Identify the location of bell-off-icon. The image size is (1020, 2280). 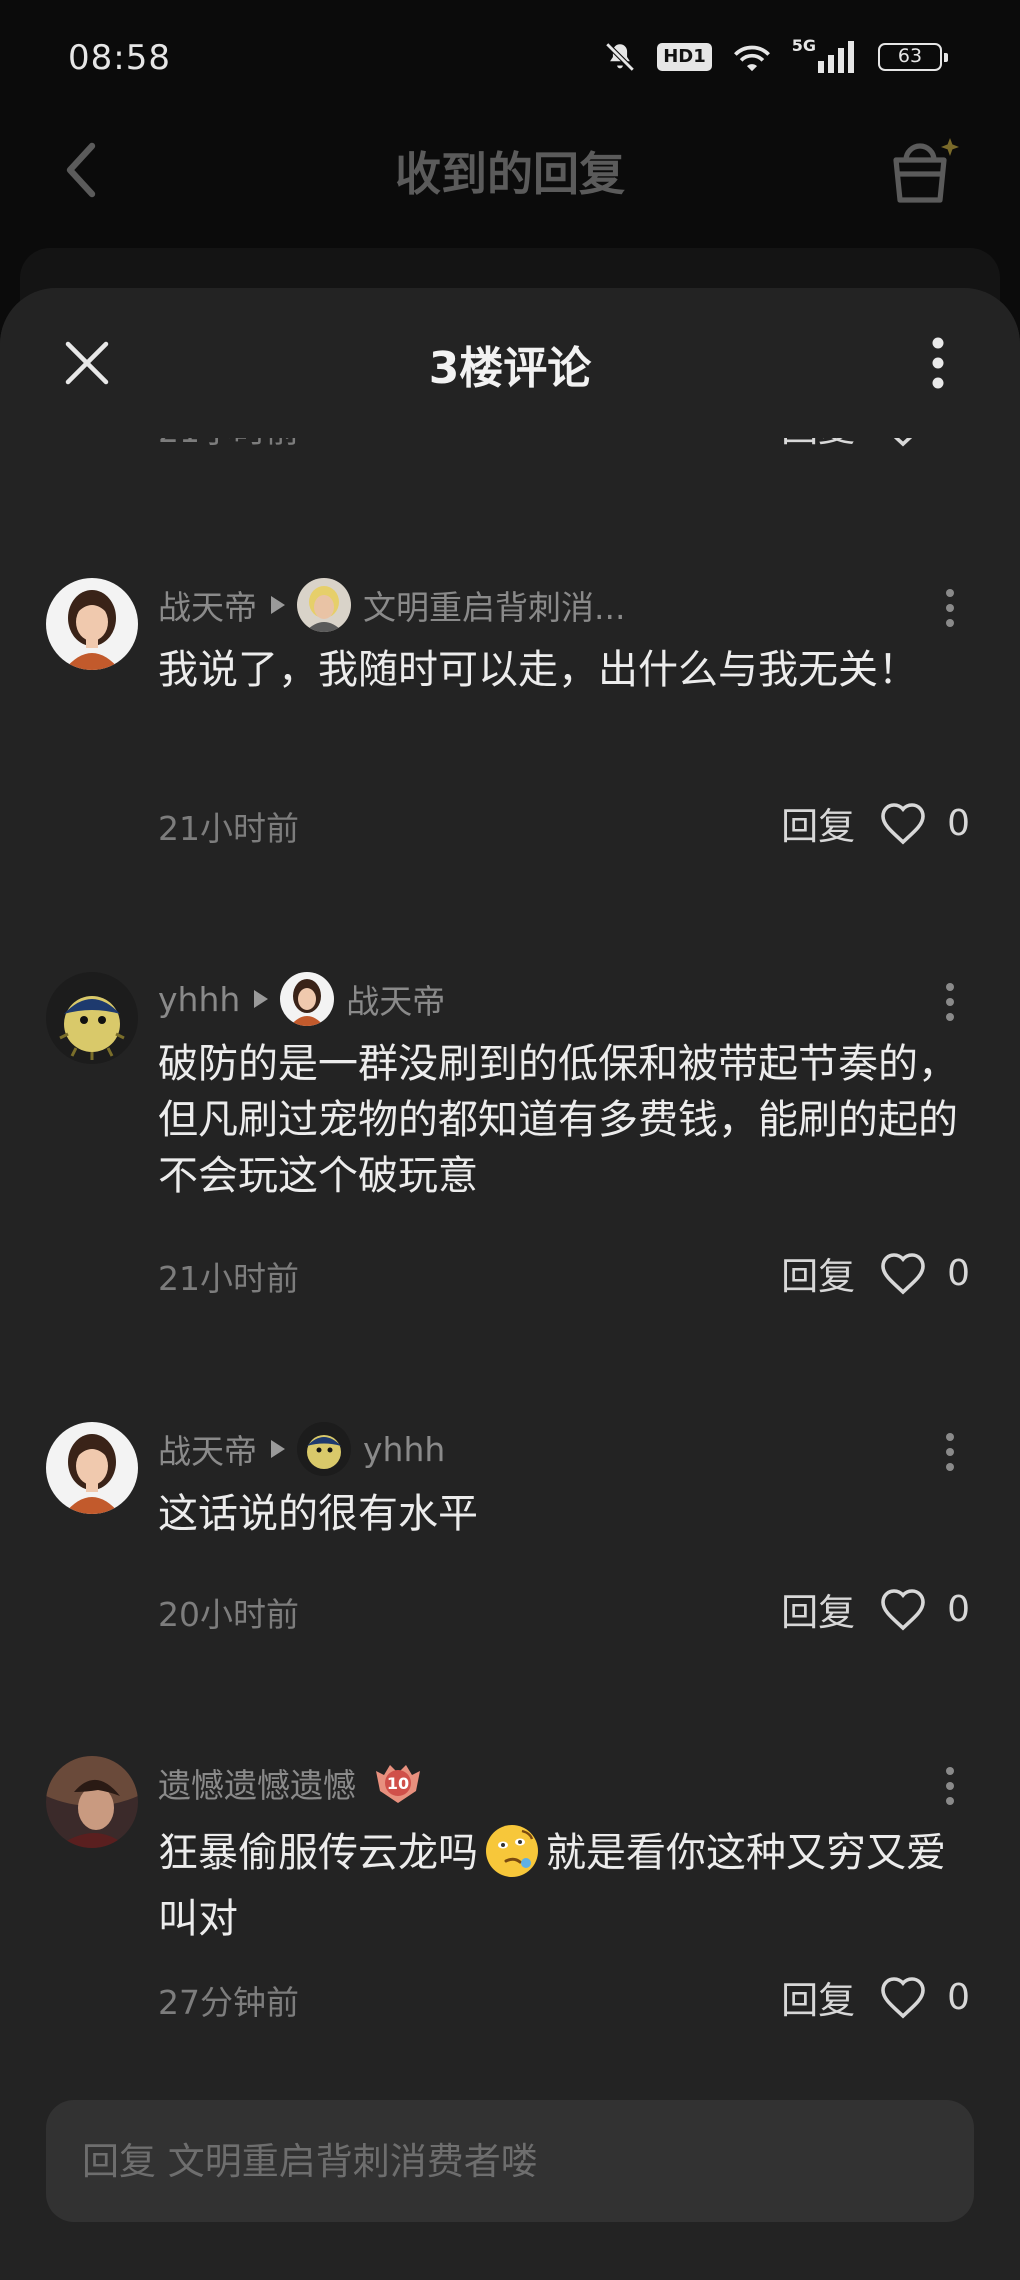
(620, 57).